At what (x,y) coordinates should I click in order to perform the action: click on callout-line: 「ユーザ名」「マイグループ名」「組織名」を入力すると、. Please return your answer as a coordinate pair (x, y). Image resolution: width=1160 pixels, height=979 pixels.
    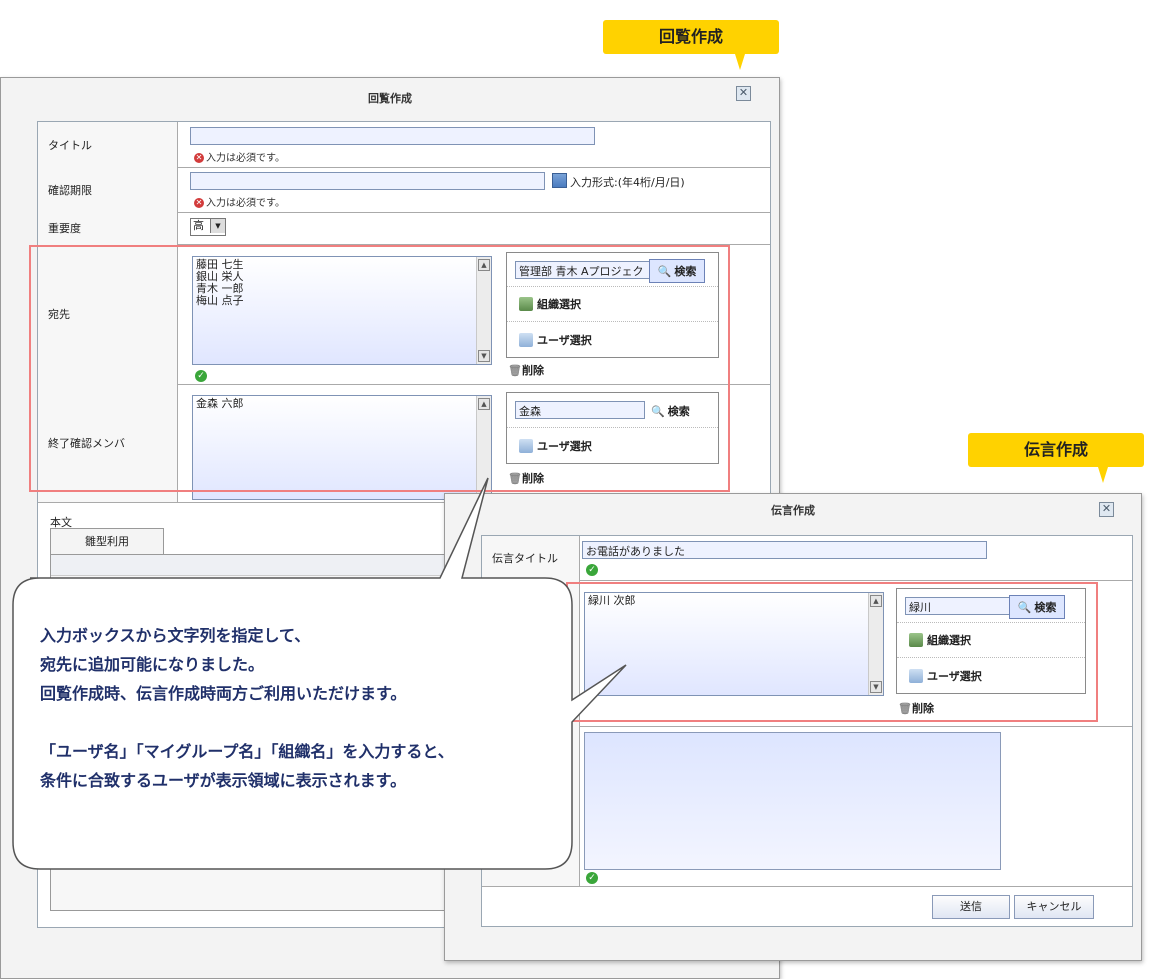
    Looking at the image, I should click on (247, 751).